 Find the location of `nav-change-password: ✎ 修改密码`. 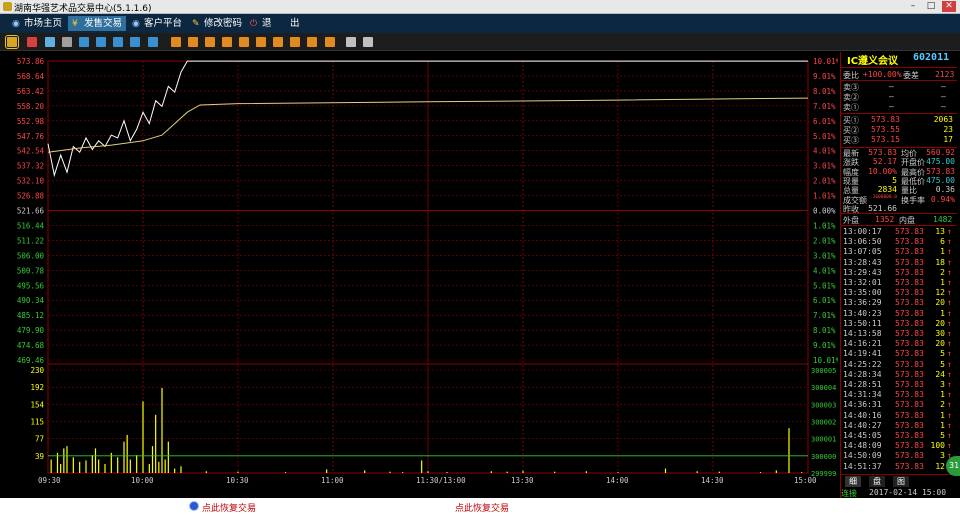

nav-change-password: ✎ 修改密码 is located at coordinates (217, 23).